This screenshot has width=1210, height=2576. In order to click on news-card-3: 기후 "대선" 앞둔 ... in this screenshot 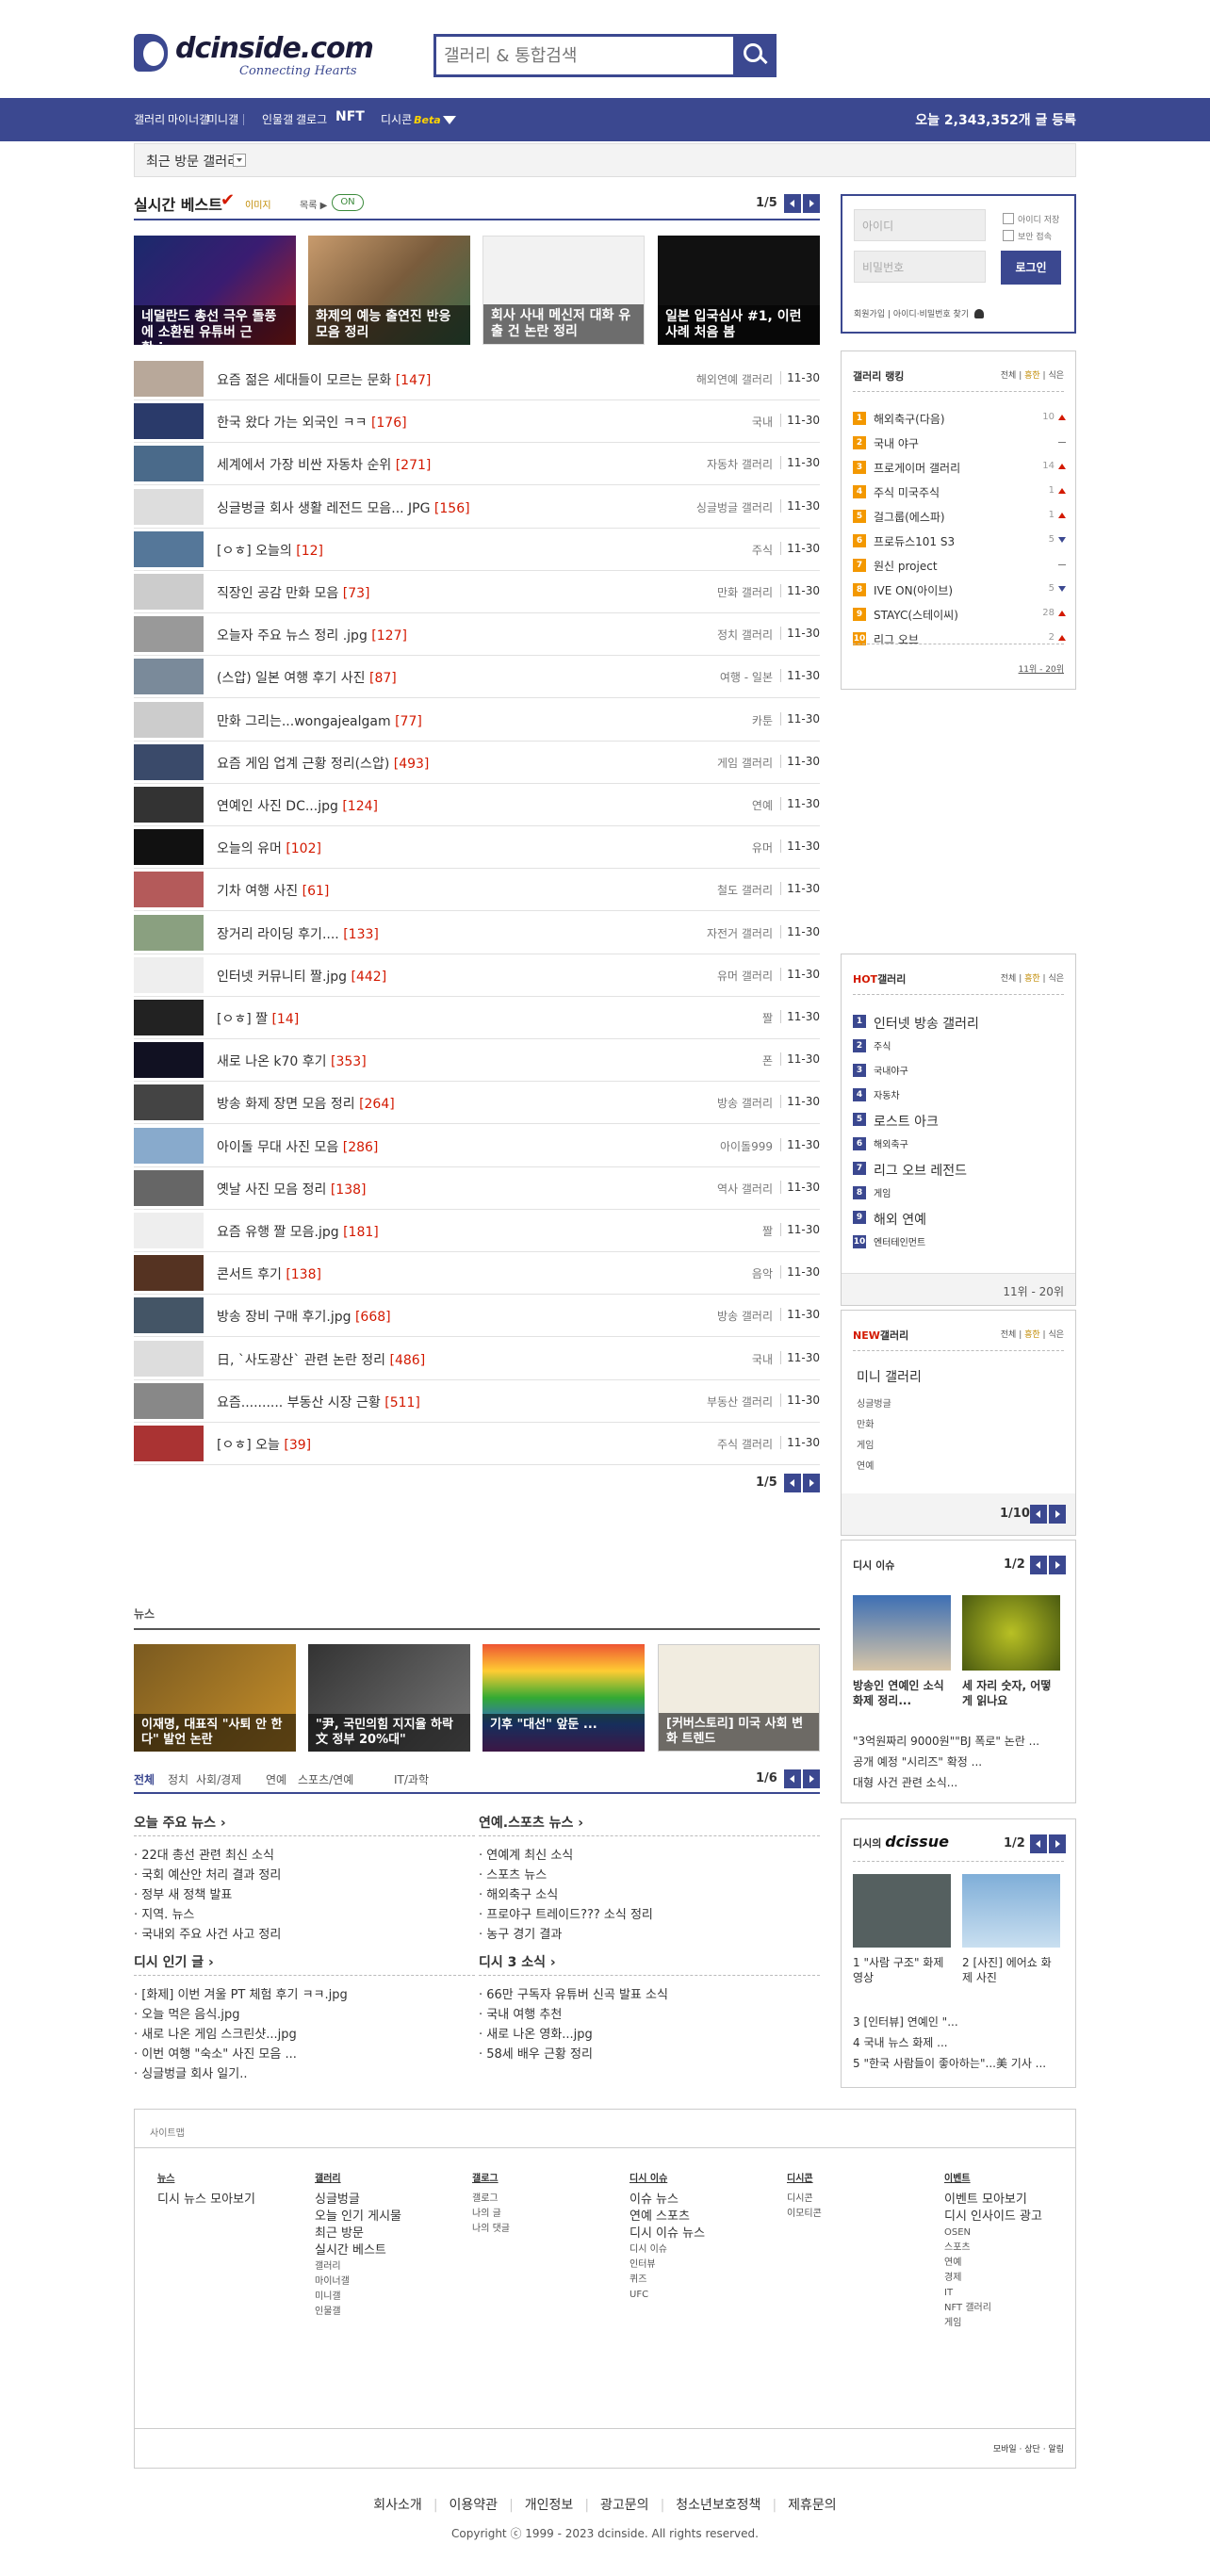, I will do `click(563, 1698)`.